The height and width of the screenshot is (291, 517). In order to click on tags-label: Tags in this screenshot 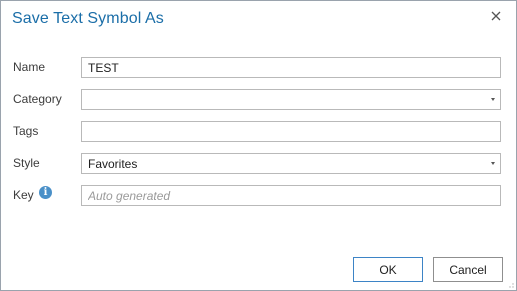, I will do `click(26, 131)`.